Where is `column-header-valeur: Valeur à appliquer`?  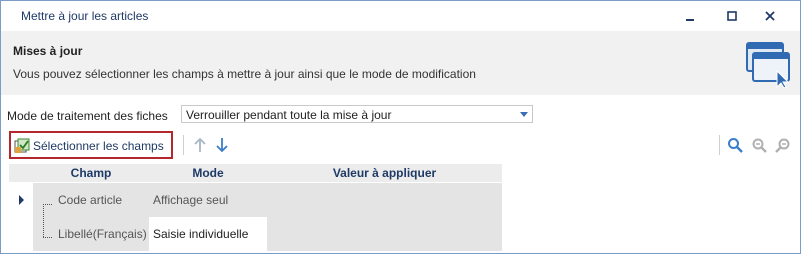 column-header-valeur: Valeur à appliquer is located at coordinates (384, 173).